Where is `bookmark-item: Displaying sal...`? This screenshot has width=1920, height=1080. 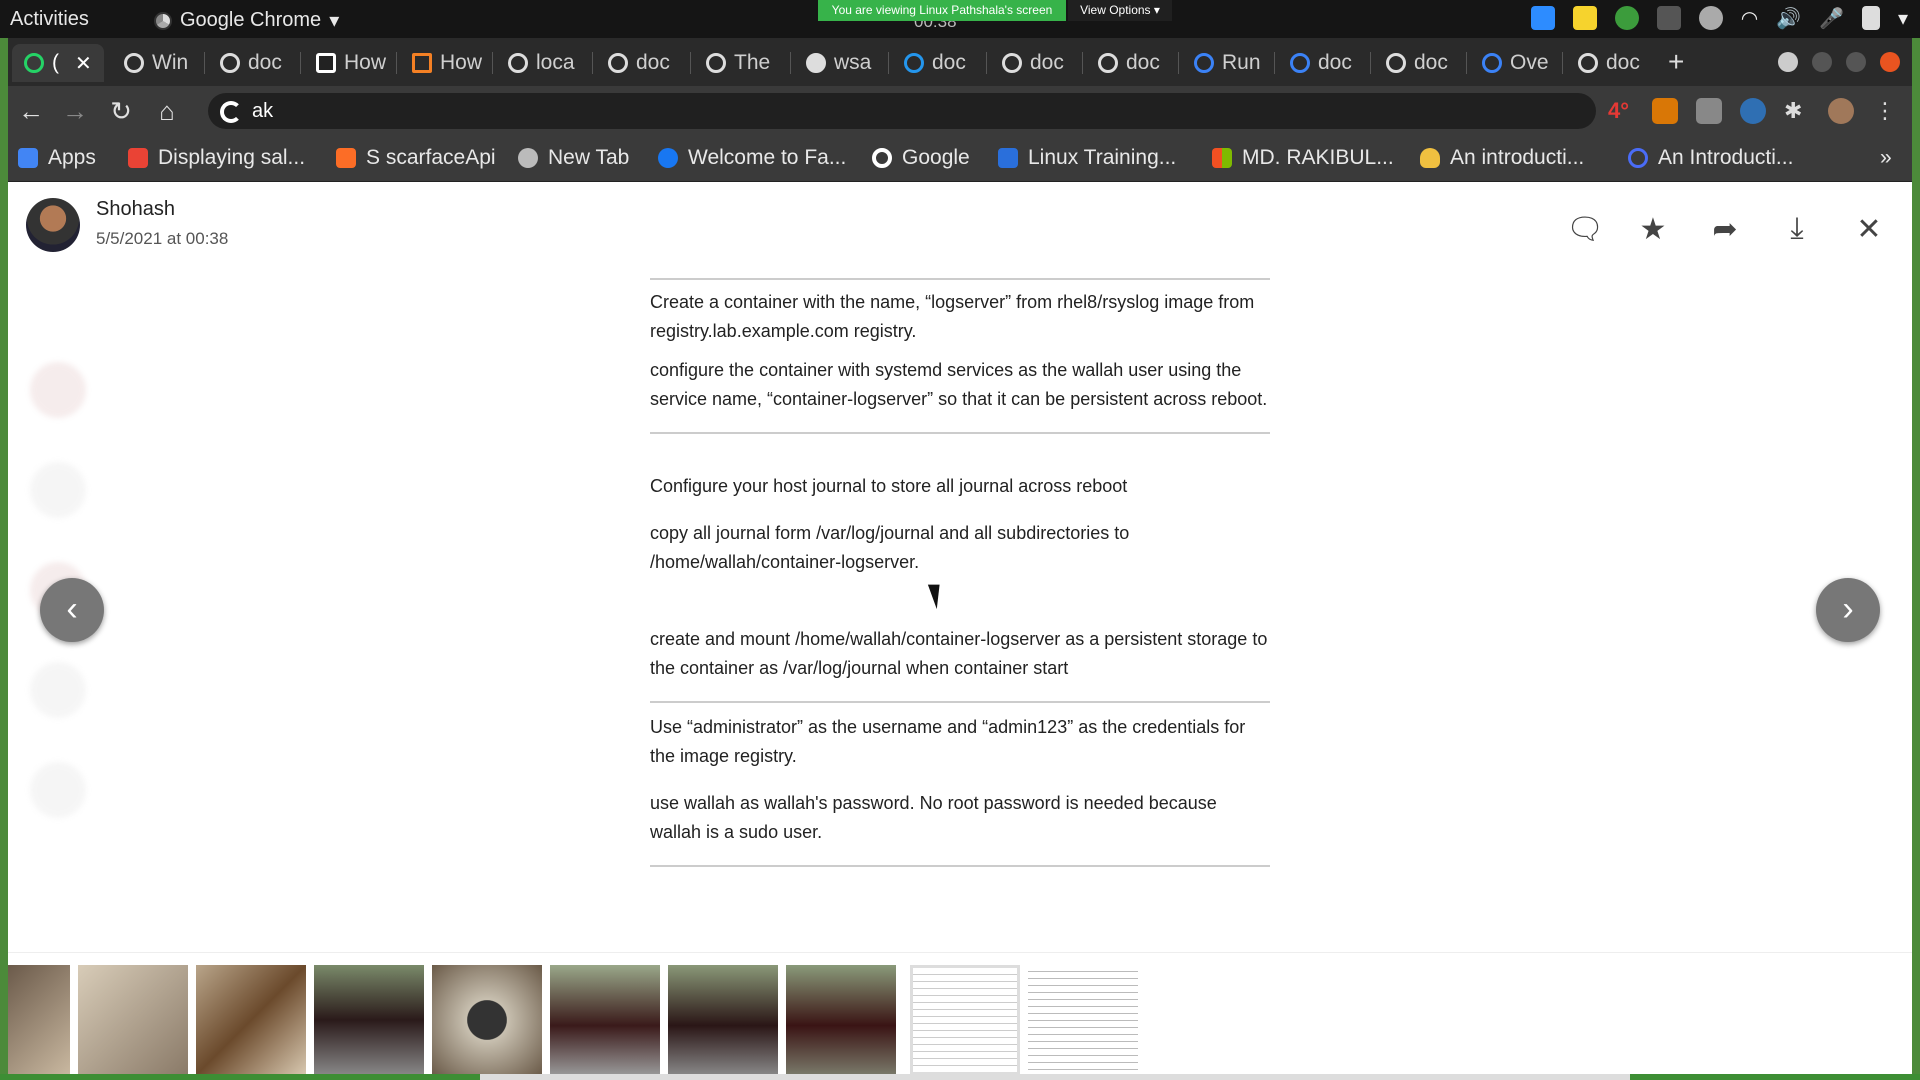
bookmark-item: Displaying sal... is located at coordinates (216, 158).